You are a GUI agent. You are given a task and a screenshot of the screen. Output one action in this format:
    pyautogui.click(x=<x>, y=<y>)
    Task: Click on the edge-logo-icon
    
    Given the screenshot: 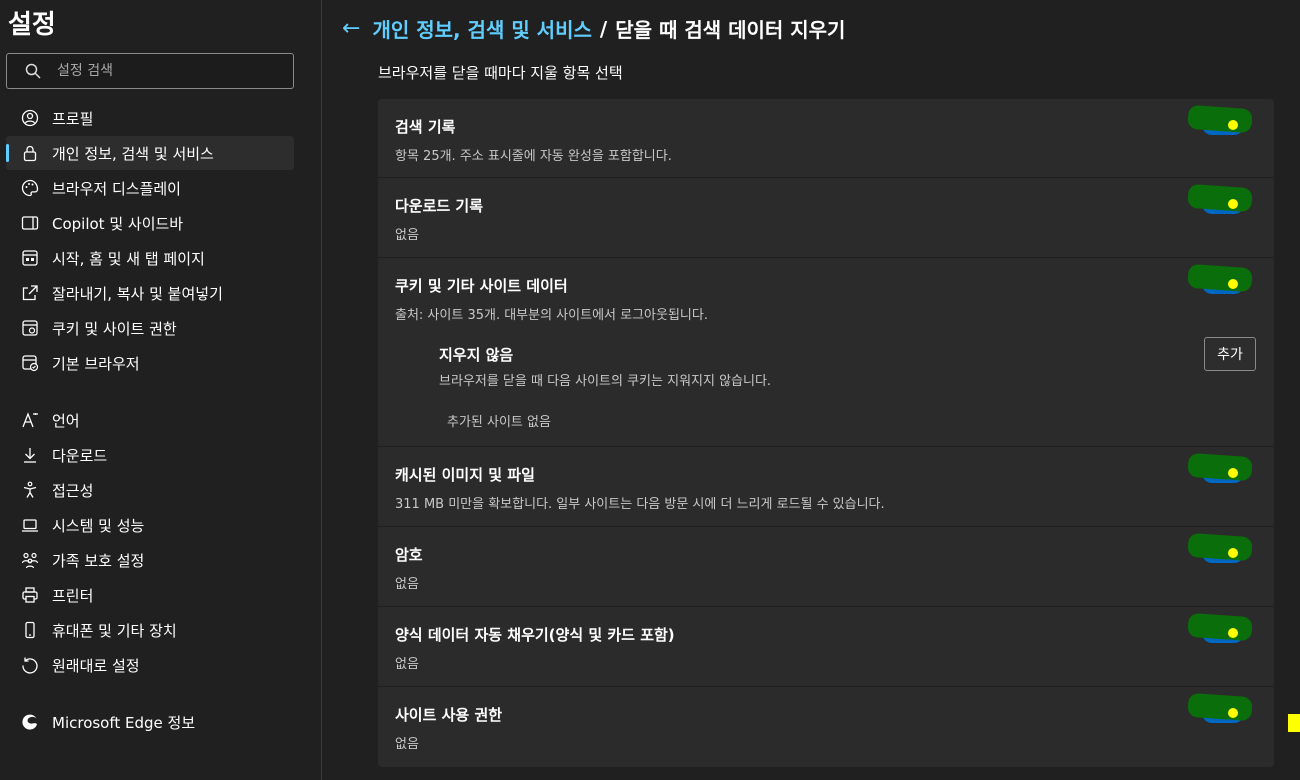 What is the action you would take?
    pyautogui.click(x=30, y=722)
    